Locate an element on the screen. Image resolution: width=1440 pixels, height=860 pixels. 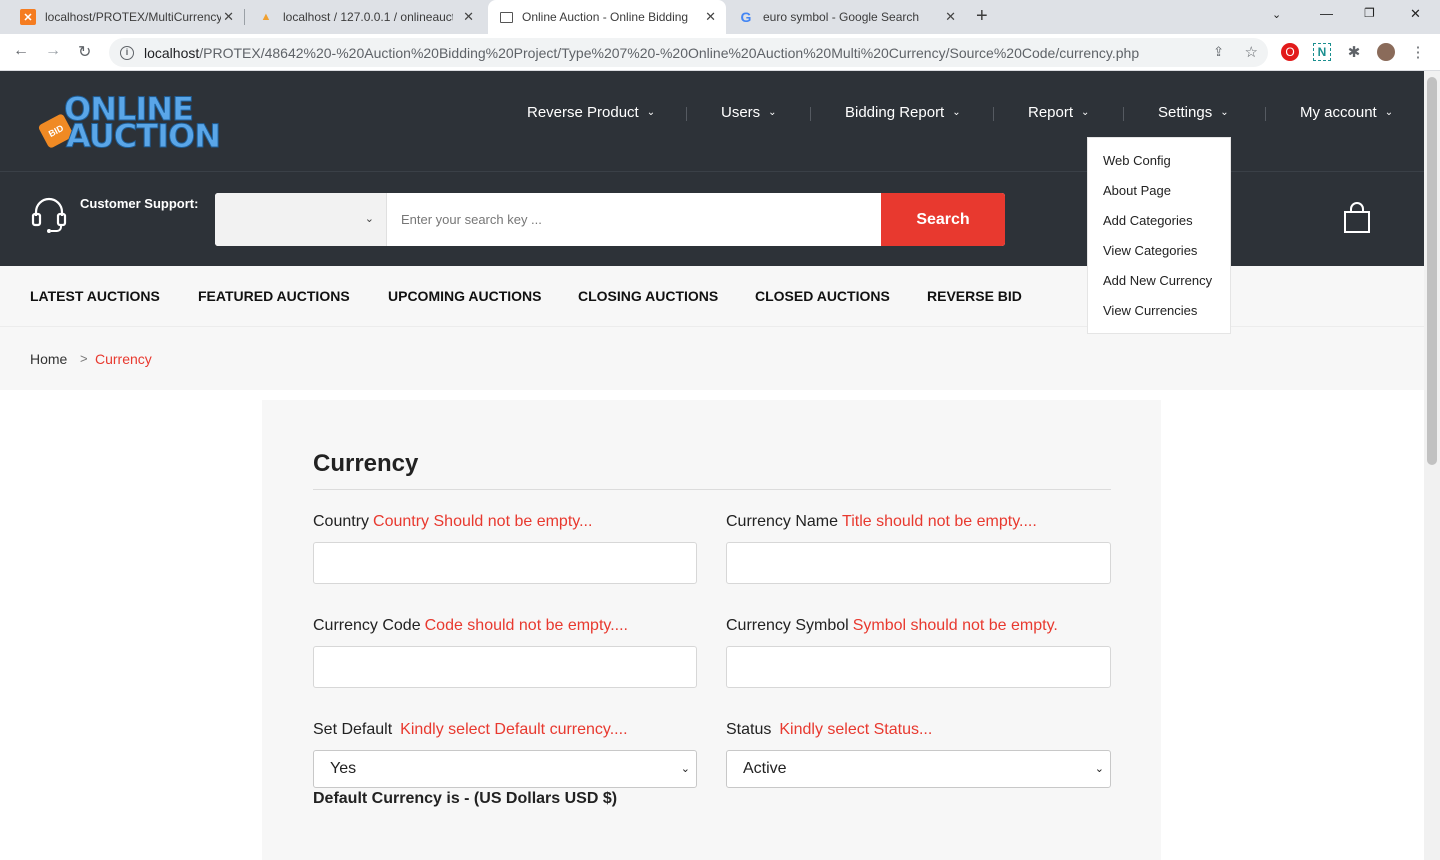
close-window-icon: ✕ is located at coordinates (1415, 14).